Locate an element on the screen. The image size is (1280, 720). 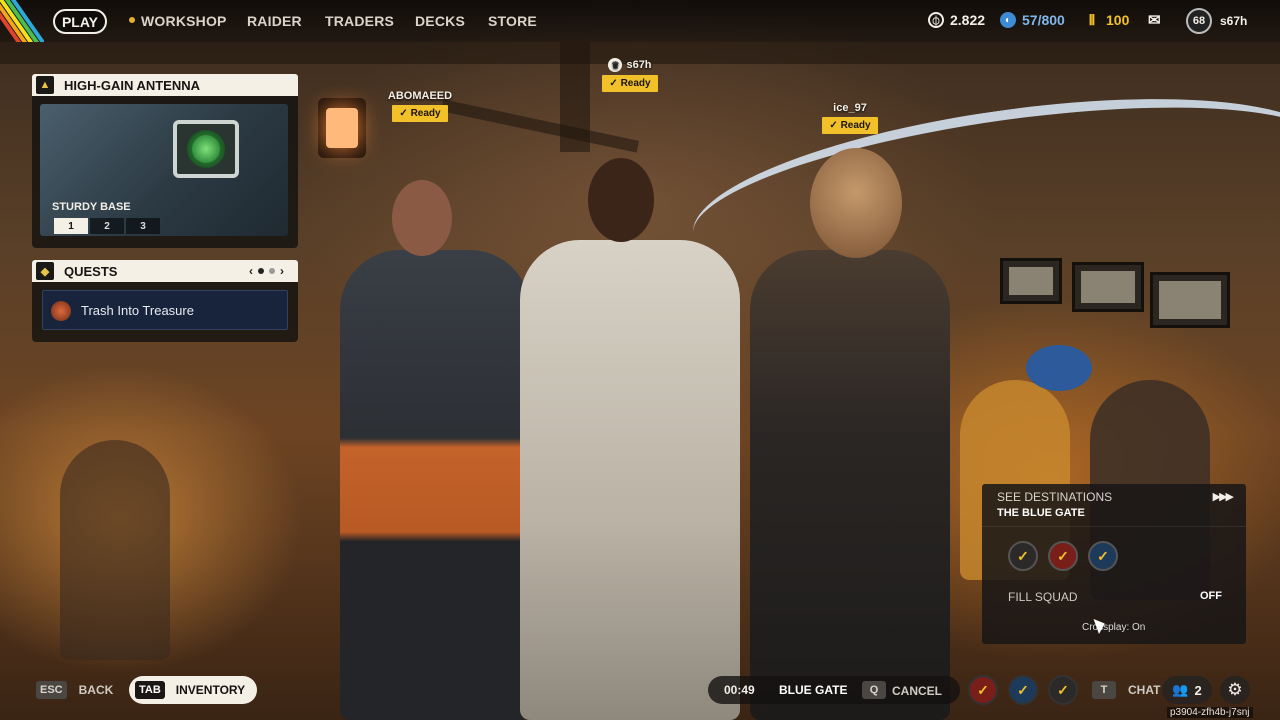
quests-panel-header: ◆ QUESTS ‹ › is located at coordinates (165, 271).